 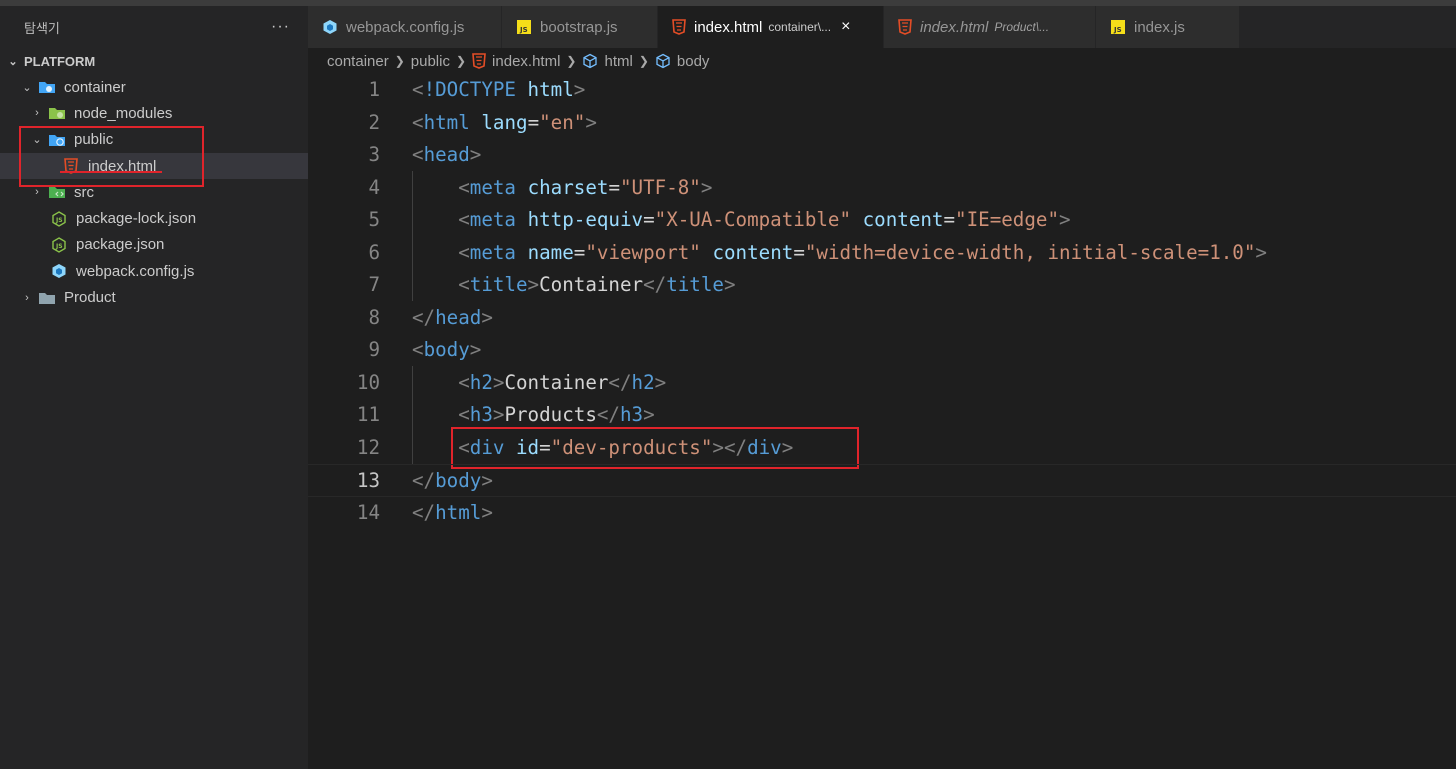 I want to click on code-token: "dev-products", so click(x=631, y=447).